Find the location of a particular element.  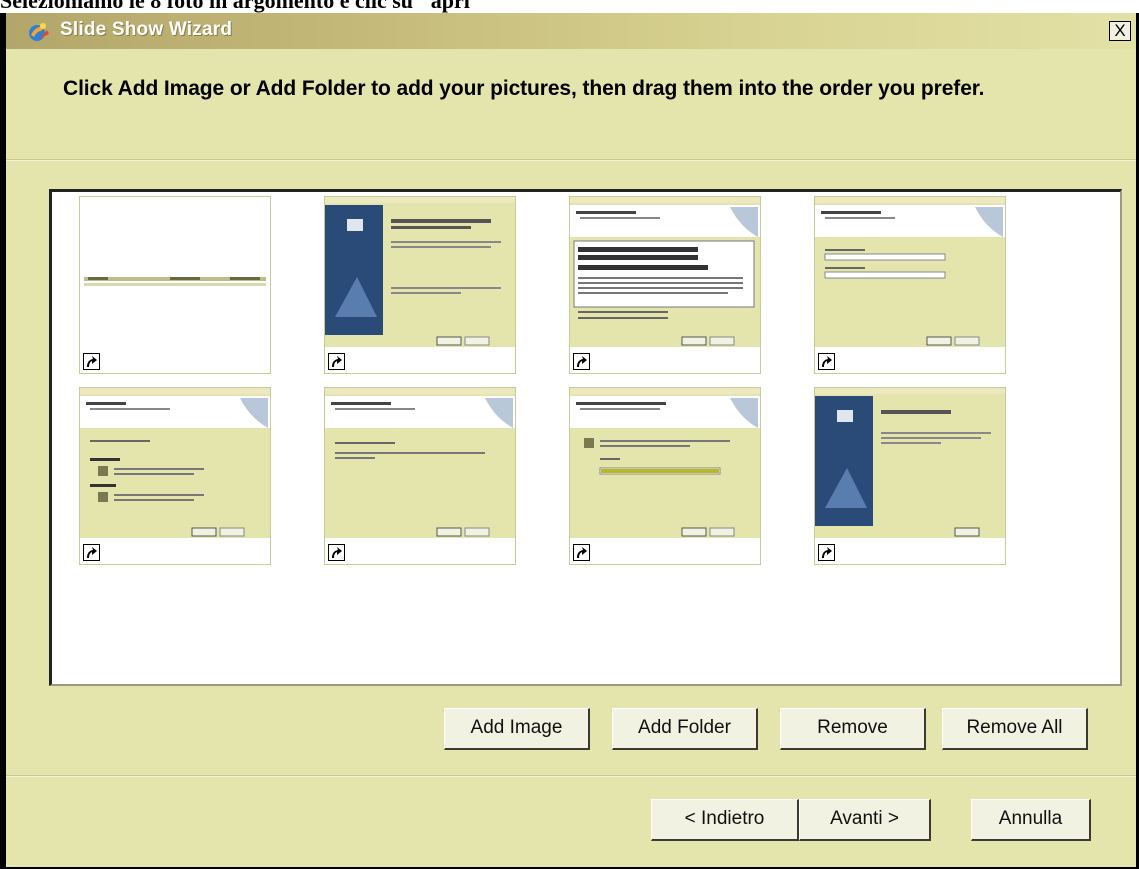

remove-button: Remove is located at coordinates (853, 729).